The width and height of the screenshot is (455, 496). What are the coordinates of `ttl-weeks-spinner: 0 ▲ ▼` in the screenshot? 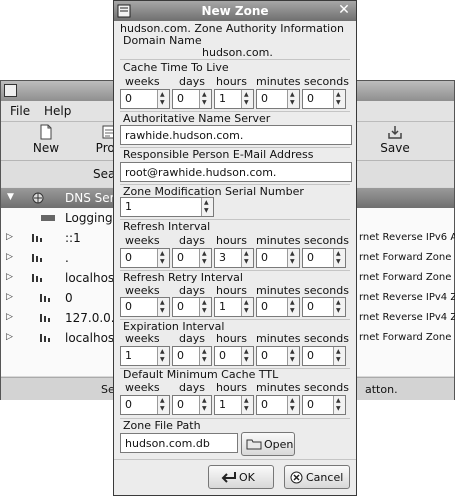 It's located at (145, 99).